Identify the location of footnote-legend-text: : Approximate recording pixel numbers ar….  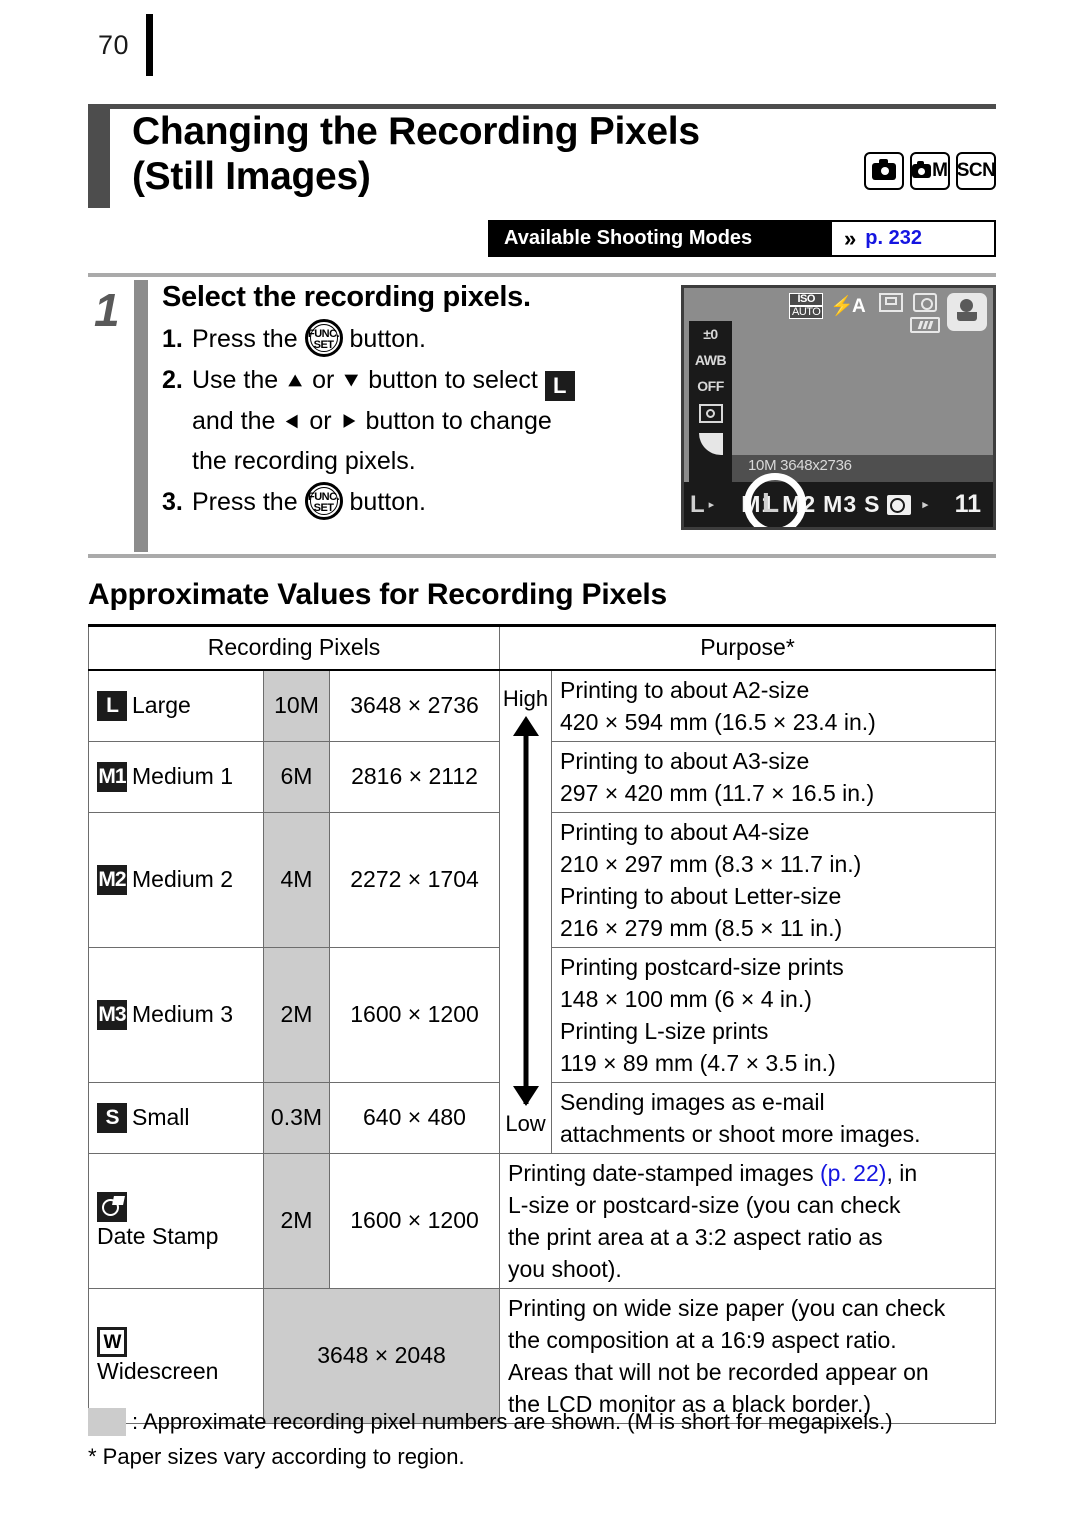
(512, 1421).